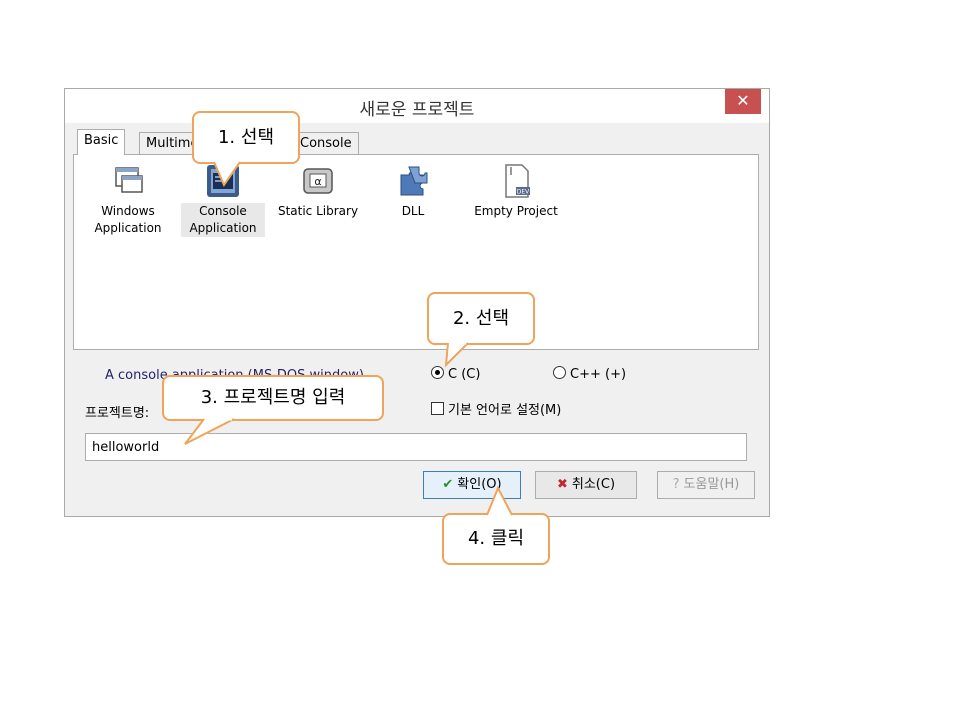 This screenshot has width=960, height=720. Describe the element at coordinates (499, 501) in the screenshot. I see `callout-4-tail` at that location.